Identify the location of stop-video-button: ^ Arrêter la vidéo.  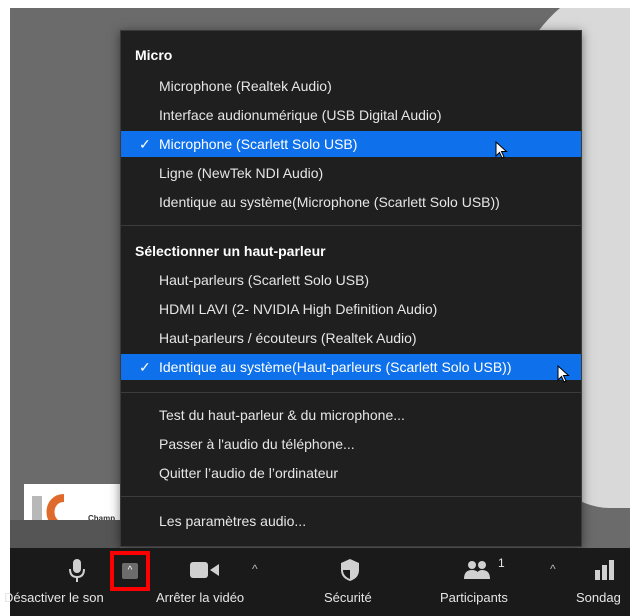
(218, 582).